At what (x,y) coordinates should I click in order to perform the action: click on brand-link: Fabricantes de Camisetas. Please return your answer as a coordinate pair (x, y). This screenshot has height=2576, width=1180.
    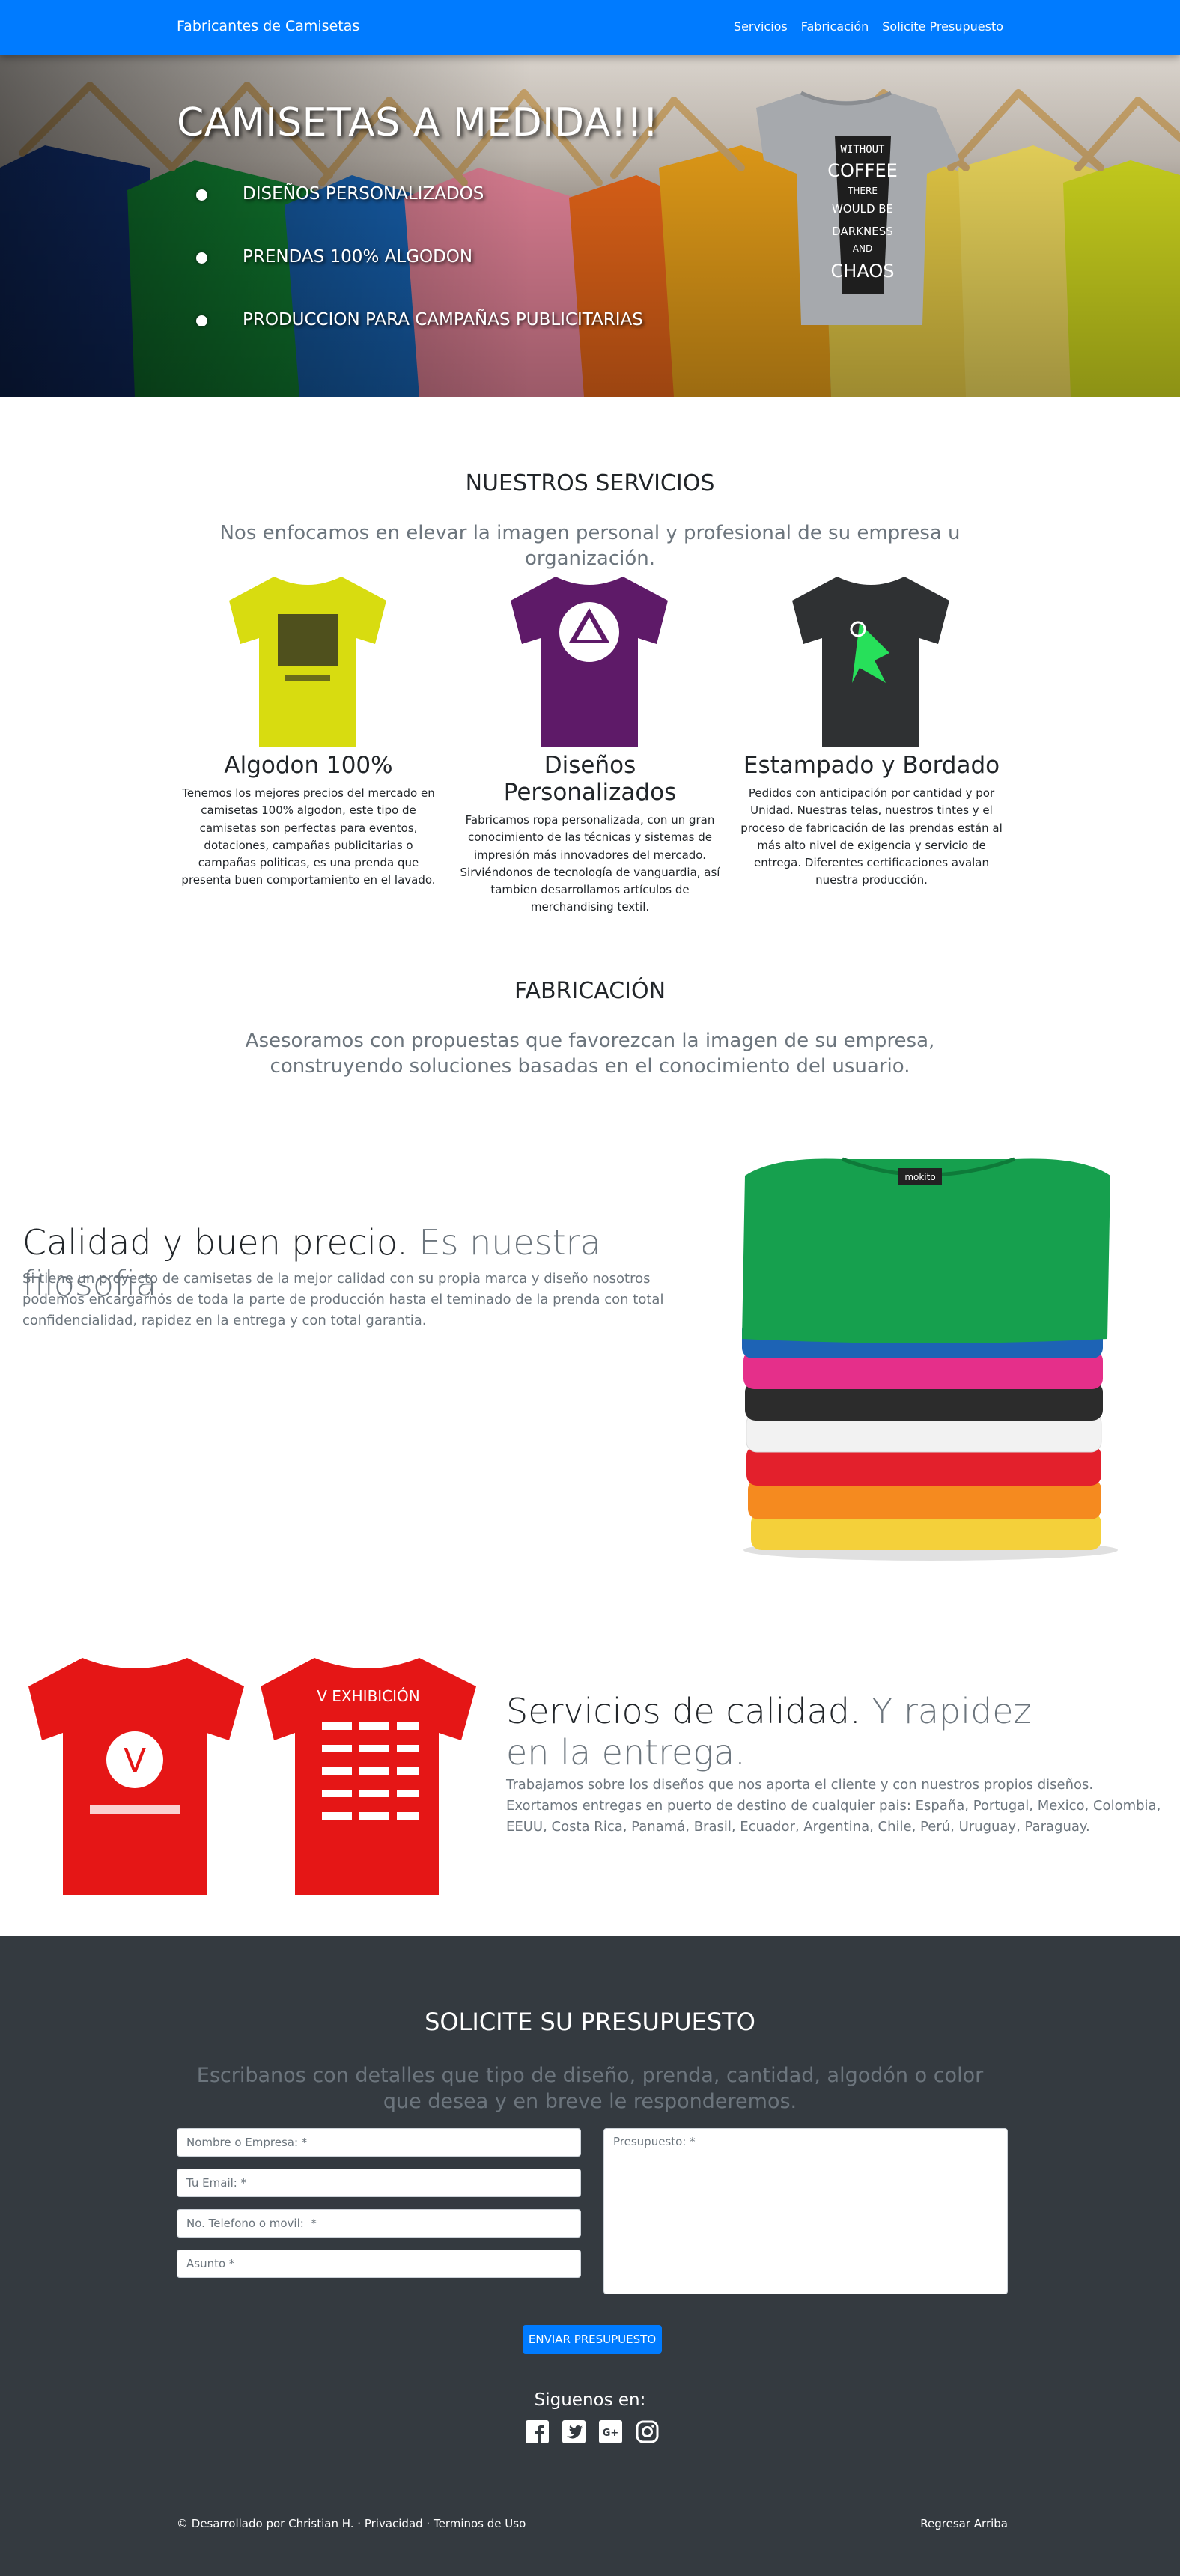
    Looking at the image, I should click on (268, 26).